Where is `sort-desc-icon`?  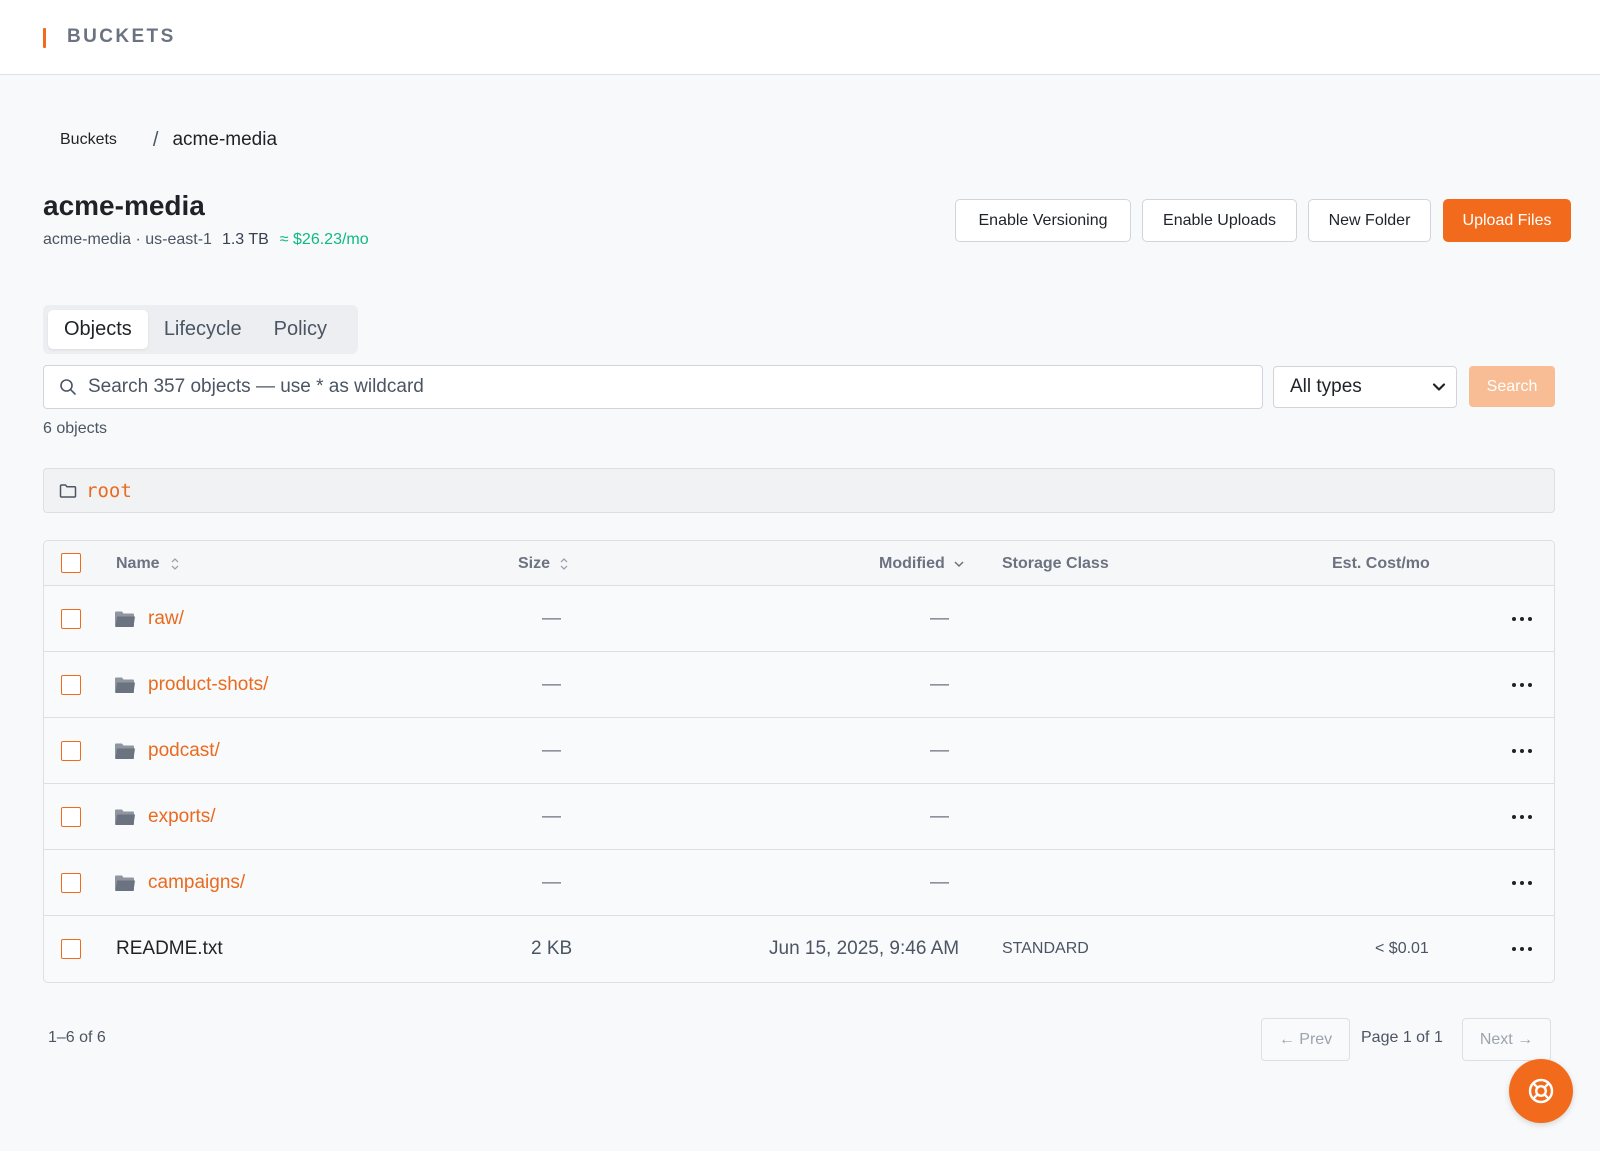 sort-desc-icon is located at coordinates (959, 563).